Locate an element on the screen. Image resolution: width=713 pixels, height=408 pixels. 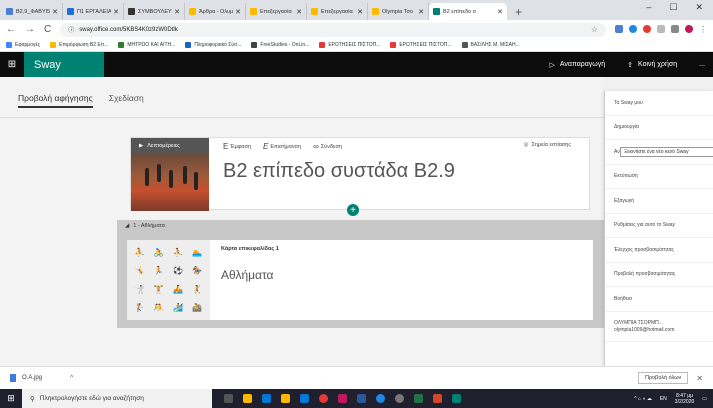
menu-item: Εκτύπωση is located at coordinates (659, 177).